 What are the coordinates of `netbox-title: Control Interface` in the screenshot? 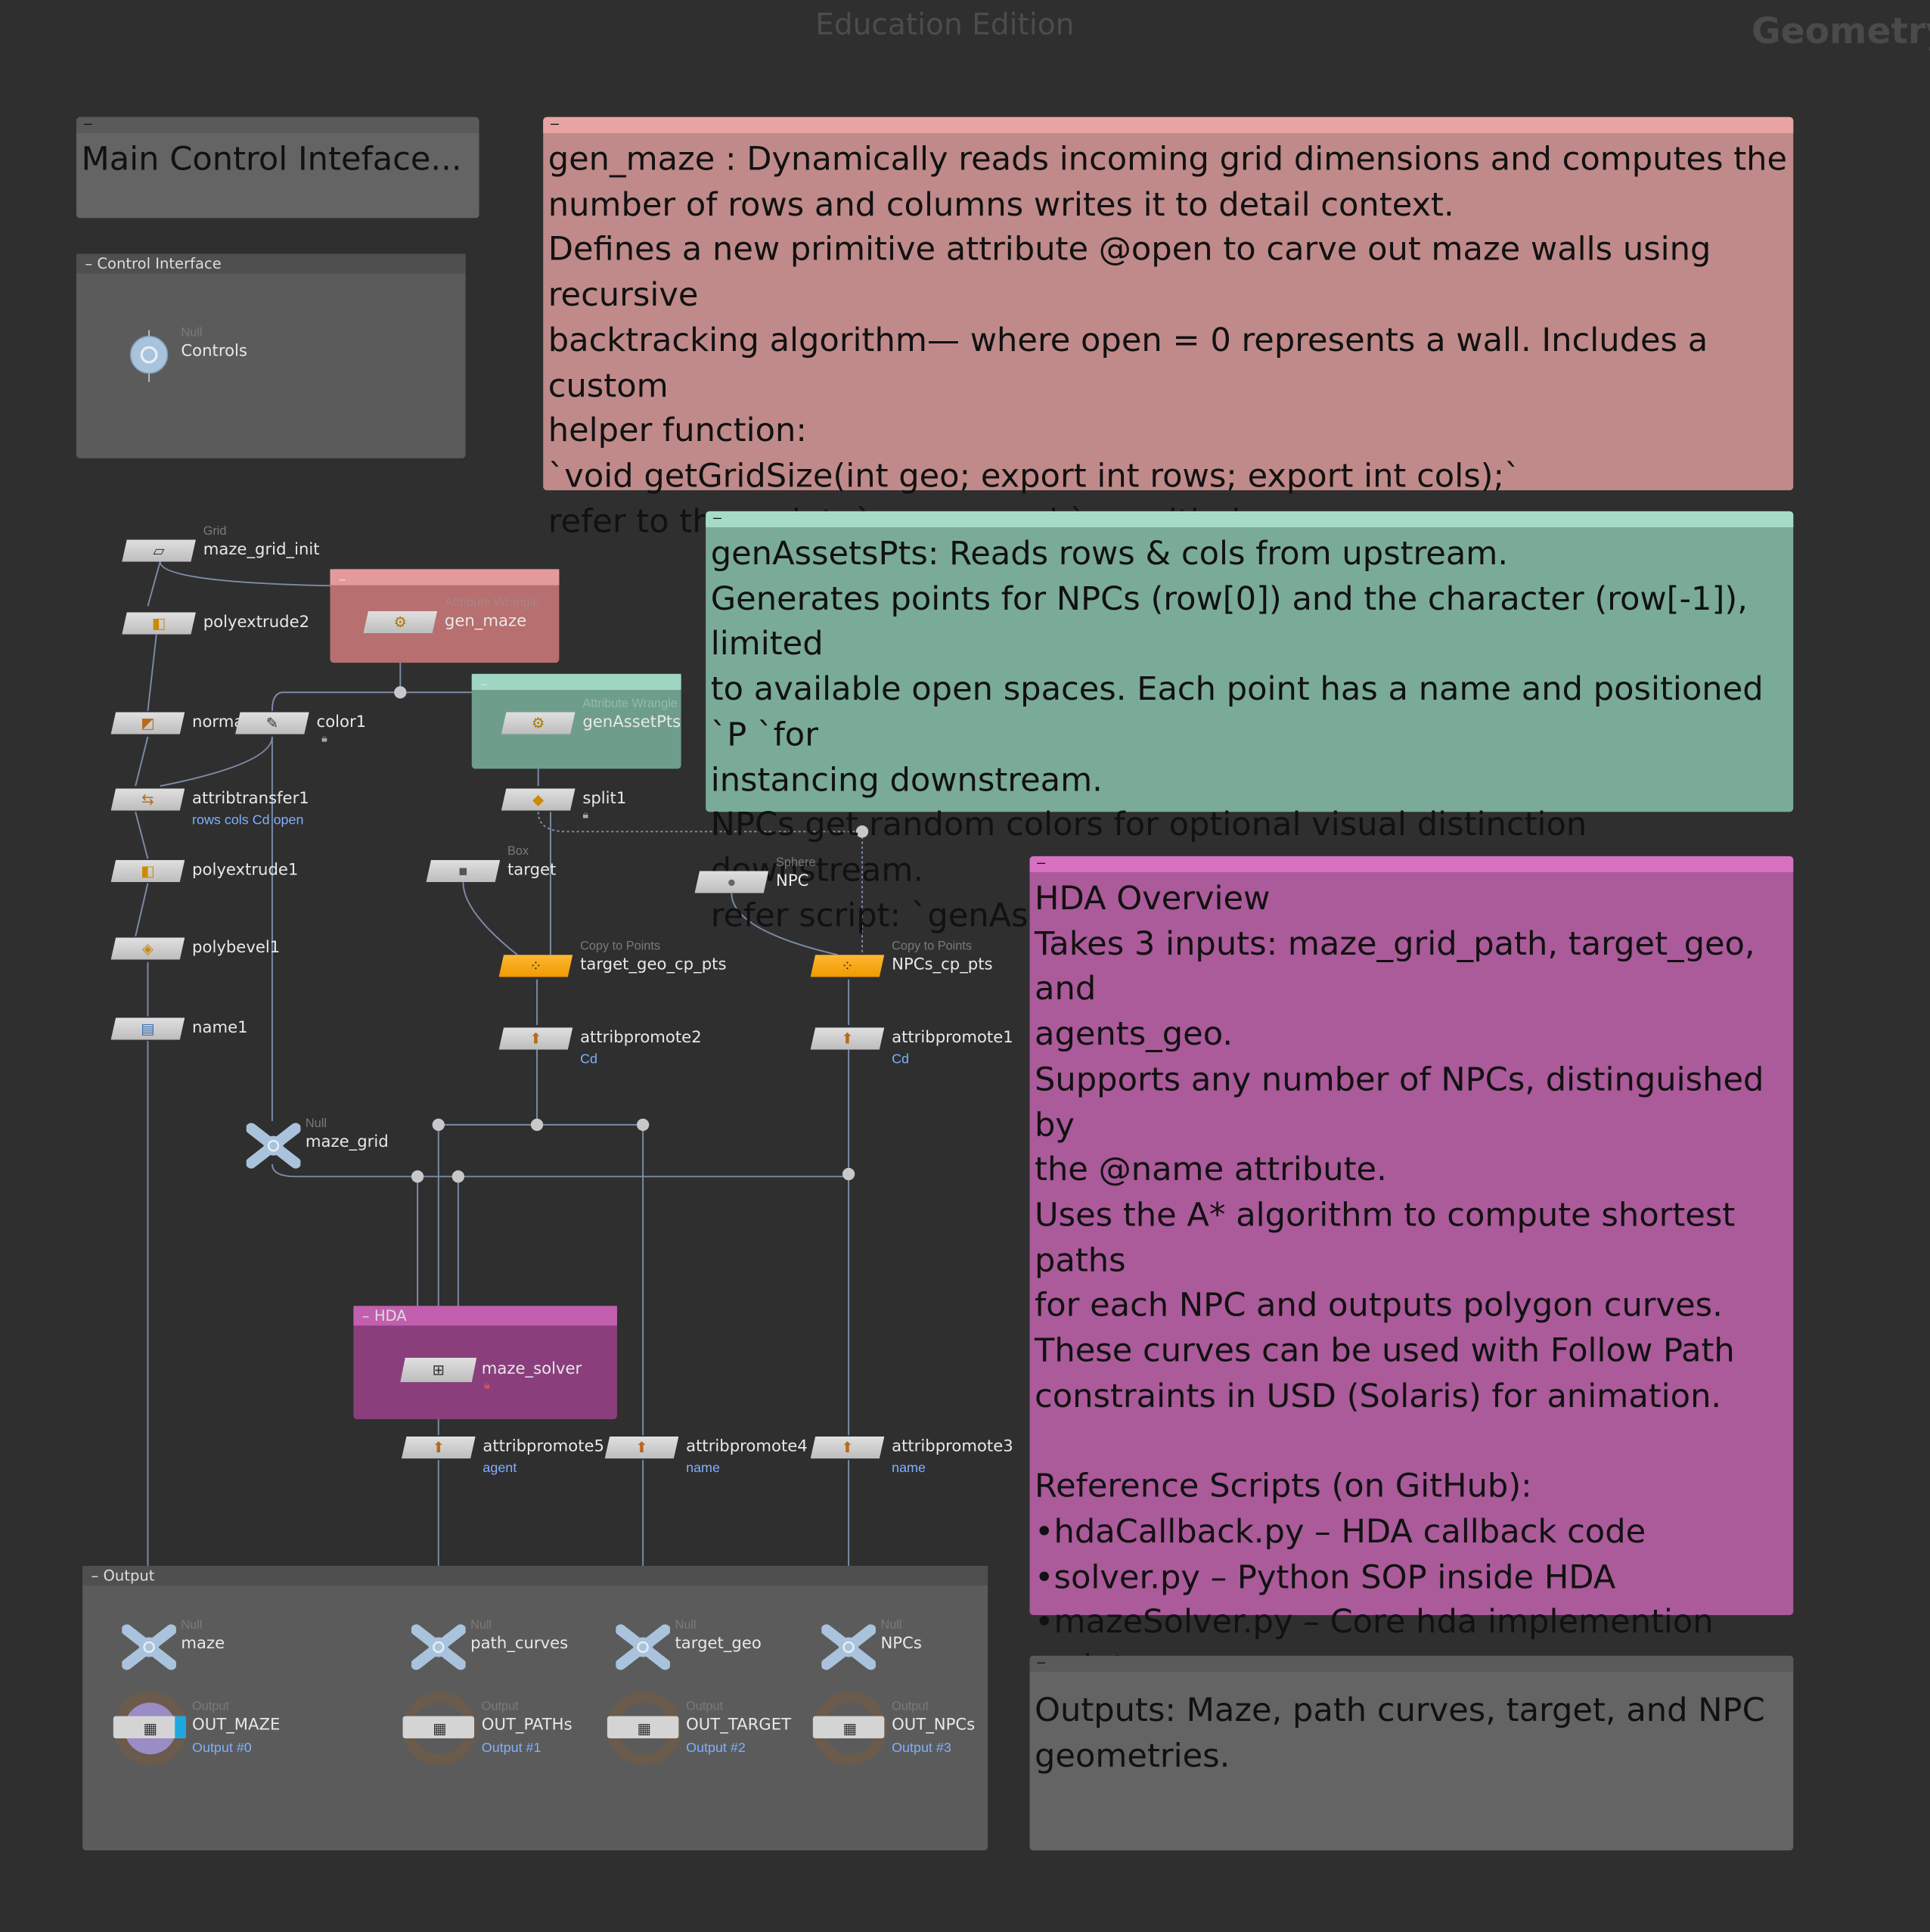 It's located at (160, 263).